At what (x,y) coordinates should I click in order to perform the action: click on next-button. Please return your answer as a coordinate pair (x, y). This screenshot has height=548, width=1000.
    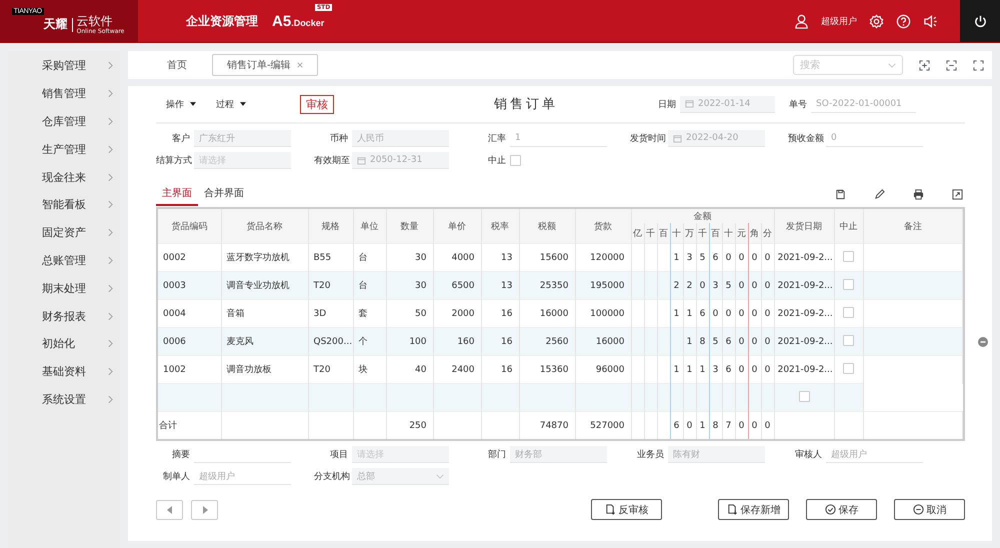
    Looking at the image, I should click on (204, 510).